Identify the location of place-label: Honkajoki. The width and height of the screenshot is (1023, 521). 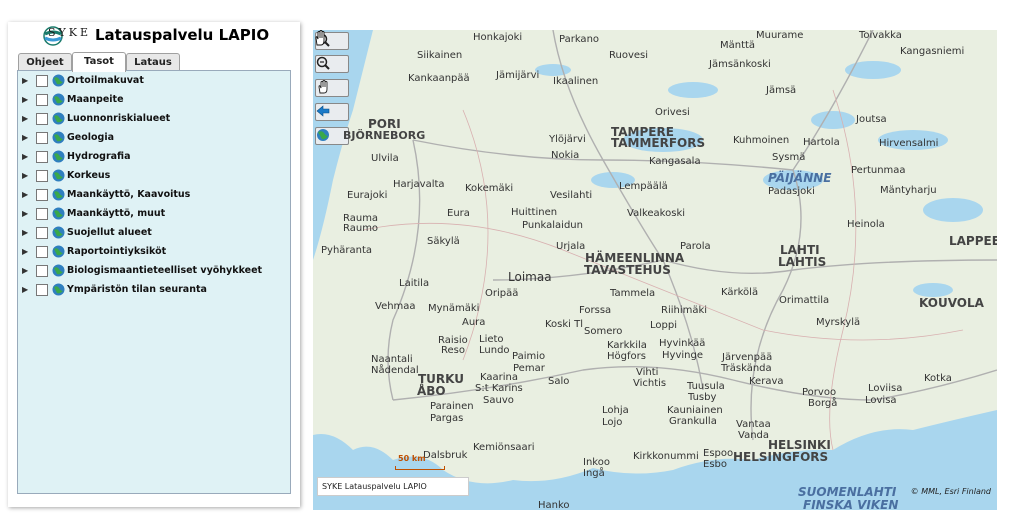
(498, 37).